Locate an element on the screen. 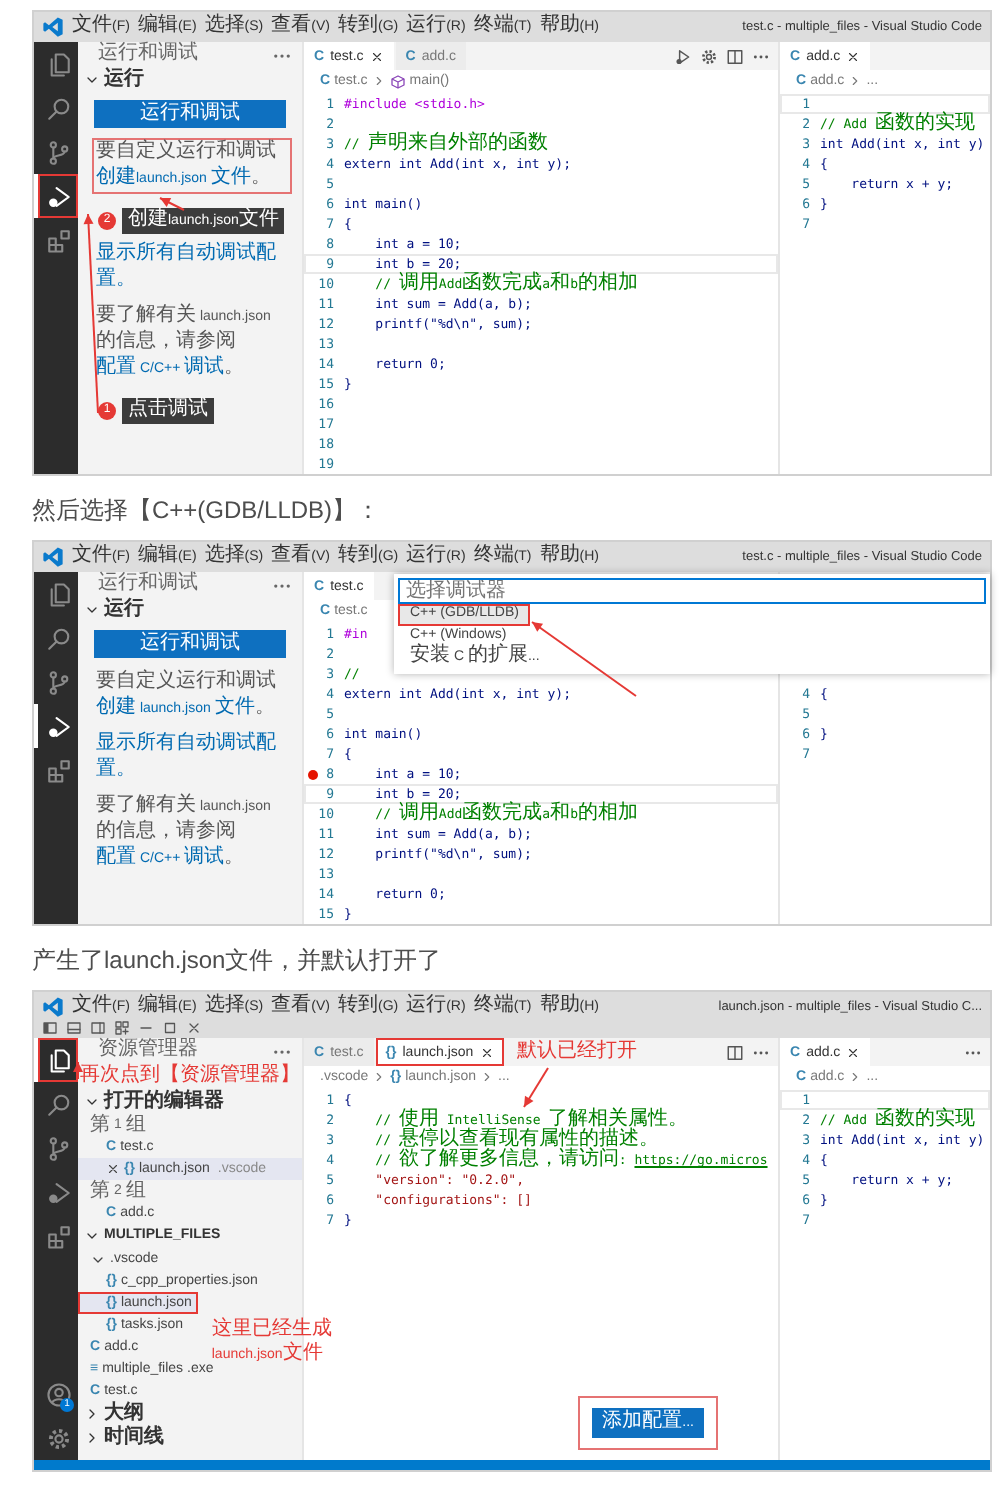 This screenshot has width=1004, height=1492. search-field: 选择调试器 is located at coordinates (692, 591).